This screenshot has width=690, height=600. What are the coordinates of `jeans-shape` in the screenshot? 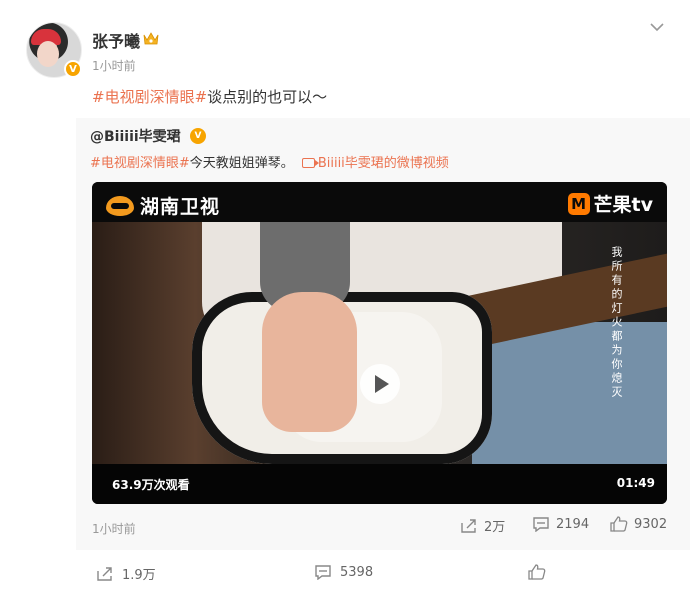 It's located at (569, 393).